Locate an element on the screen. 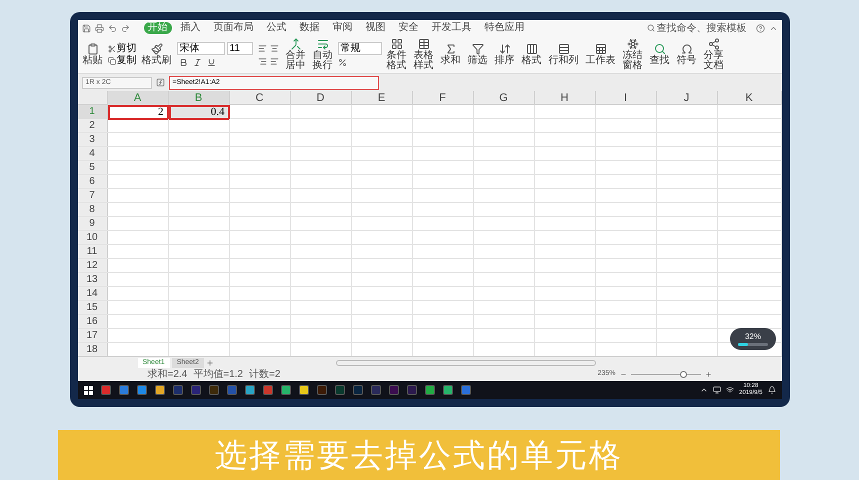 The height and width of the screenshot is (480, 859). underline-icon is located at coordinates (211, 62).